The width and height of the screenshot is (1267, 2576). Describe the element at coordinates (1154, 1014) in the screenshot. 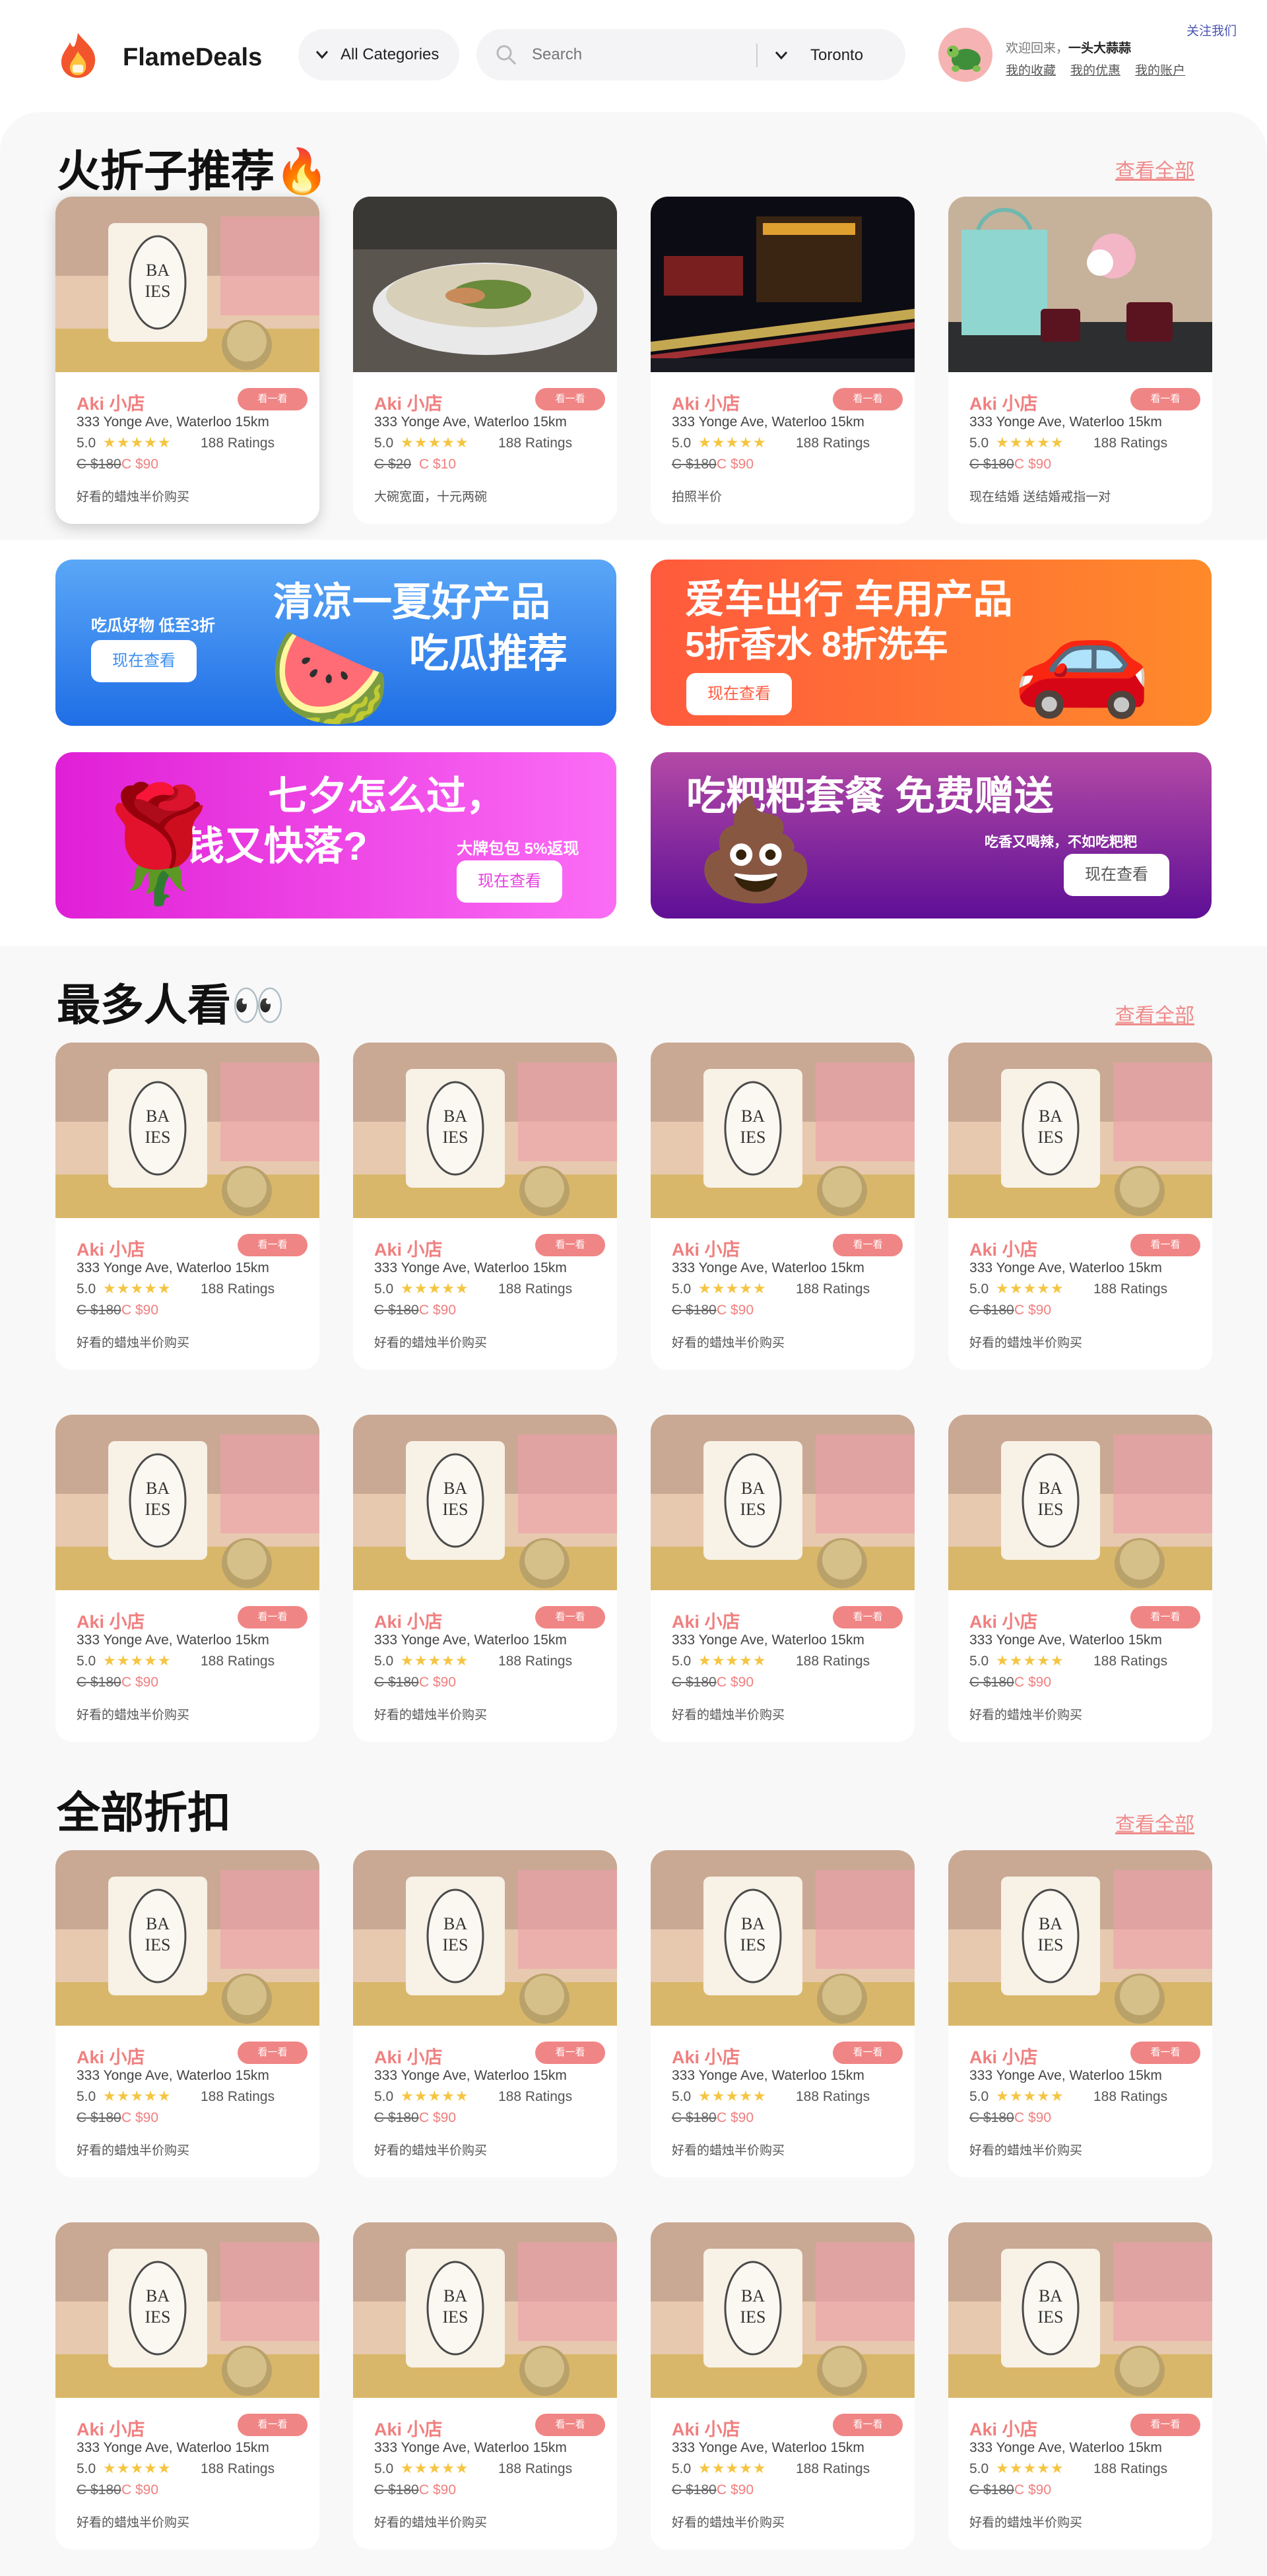

I see `popular-see-all-link: 查看全部` at that location.